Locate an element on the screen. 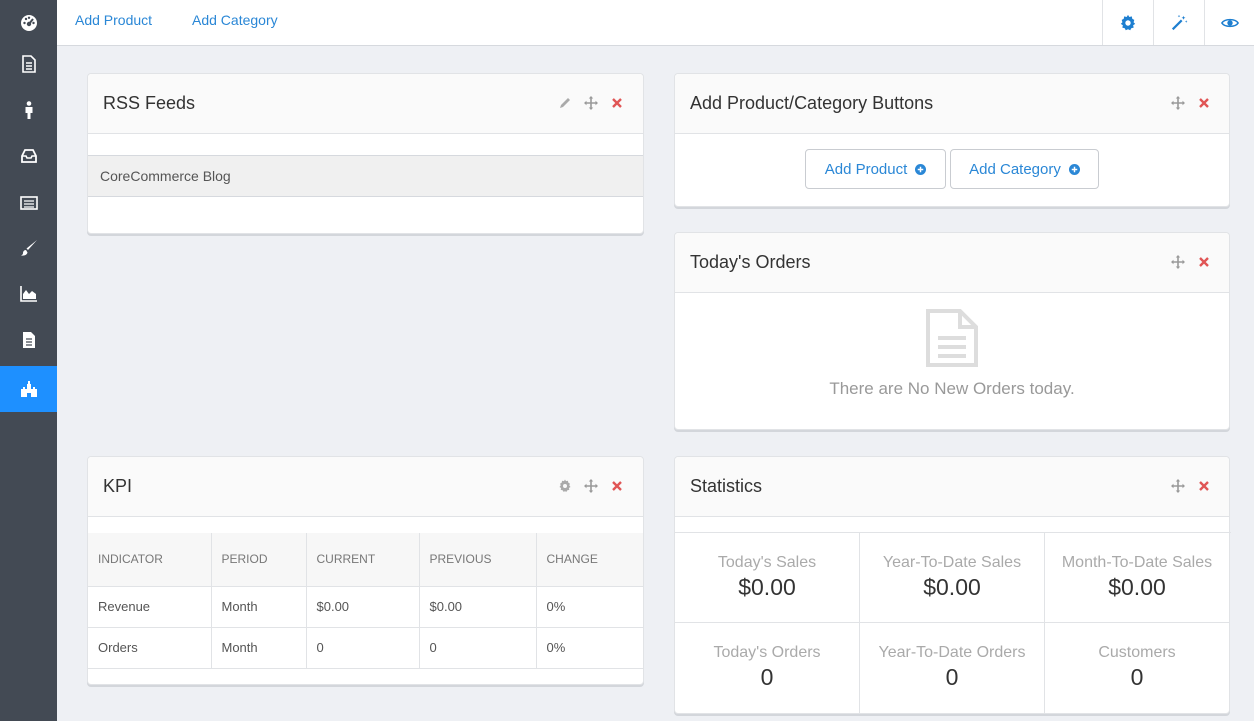  document-icon is located at coordinates (28, 64).